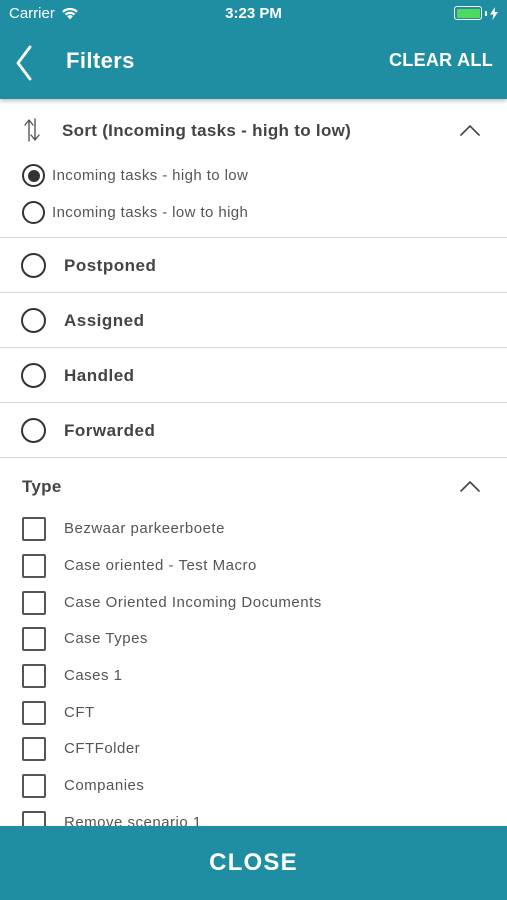 The image size is (507, 900). I want to click on filter-label: Forwarded, so click(110, 430).